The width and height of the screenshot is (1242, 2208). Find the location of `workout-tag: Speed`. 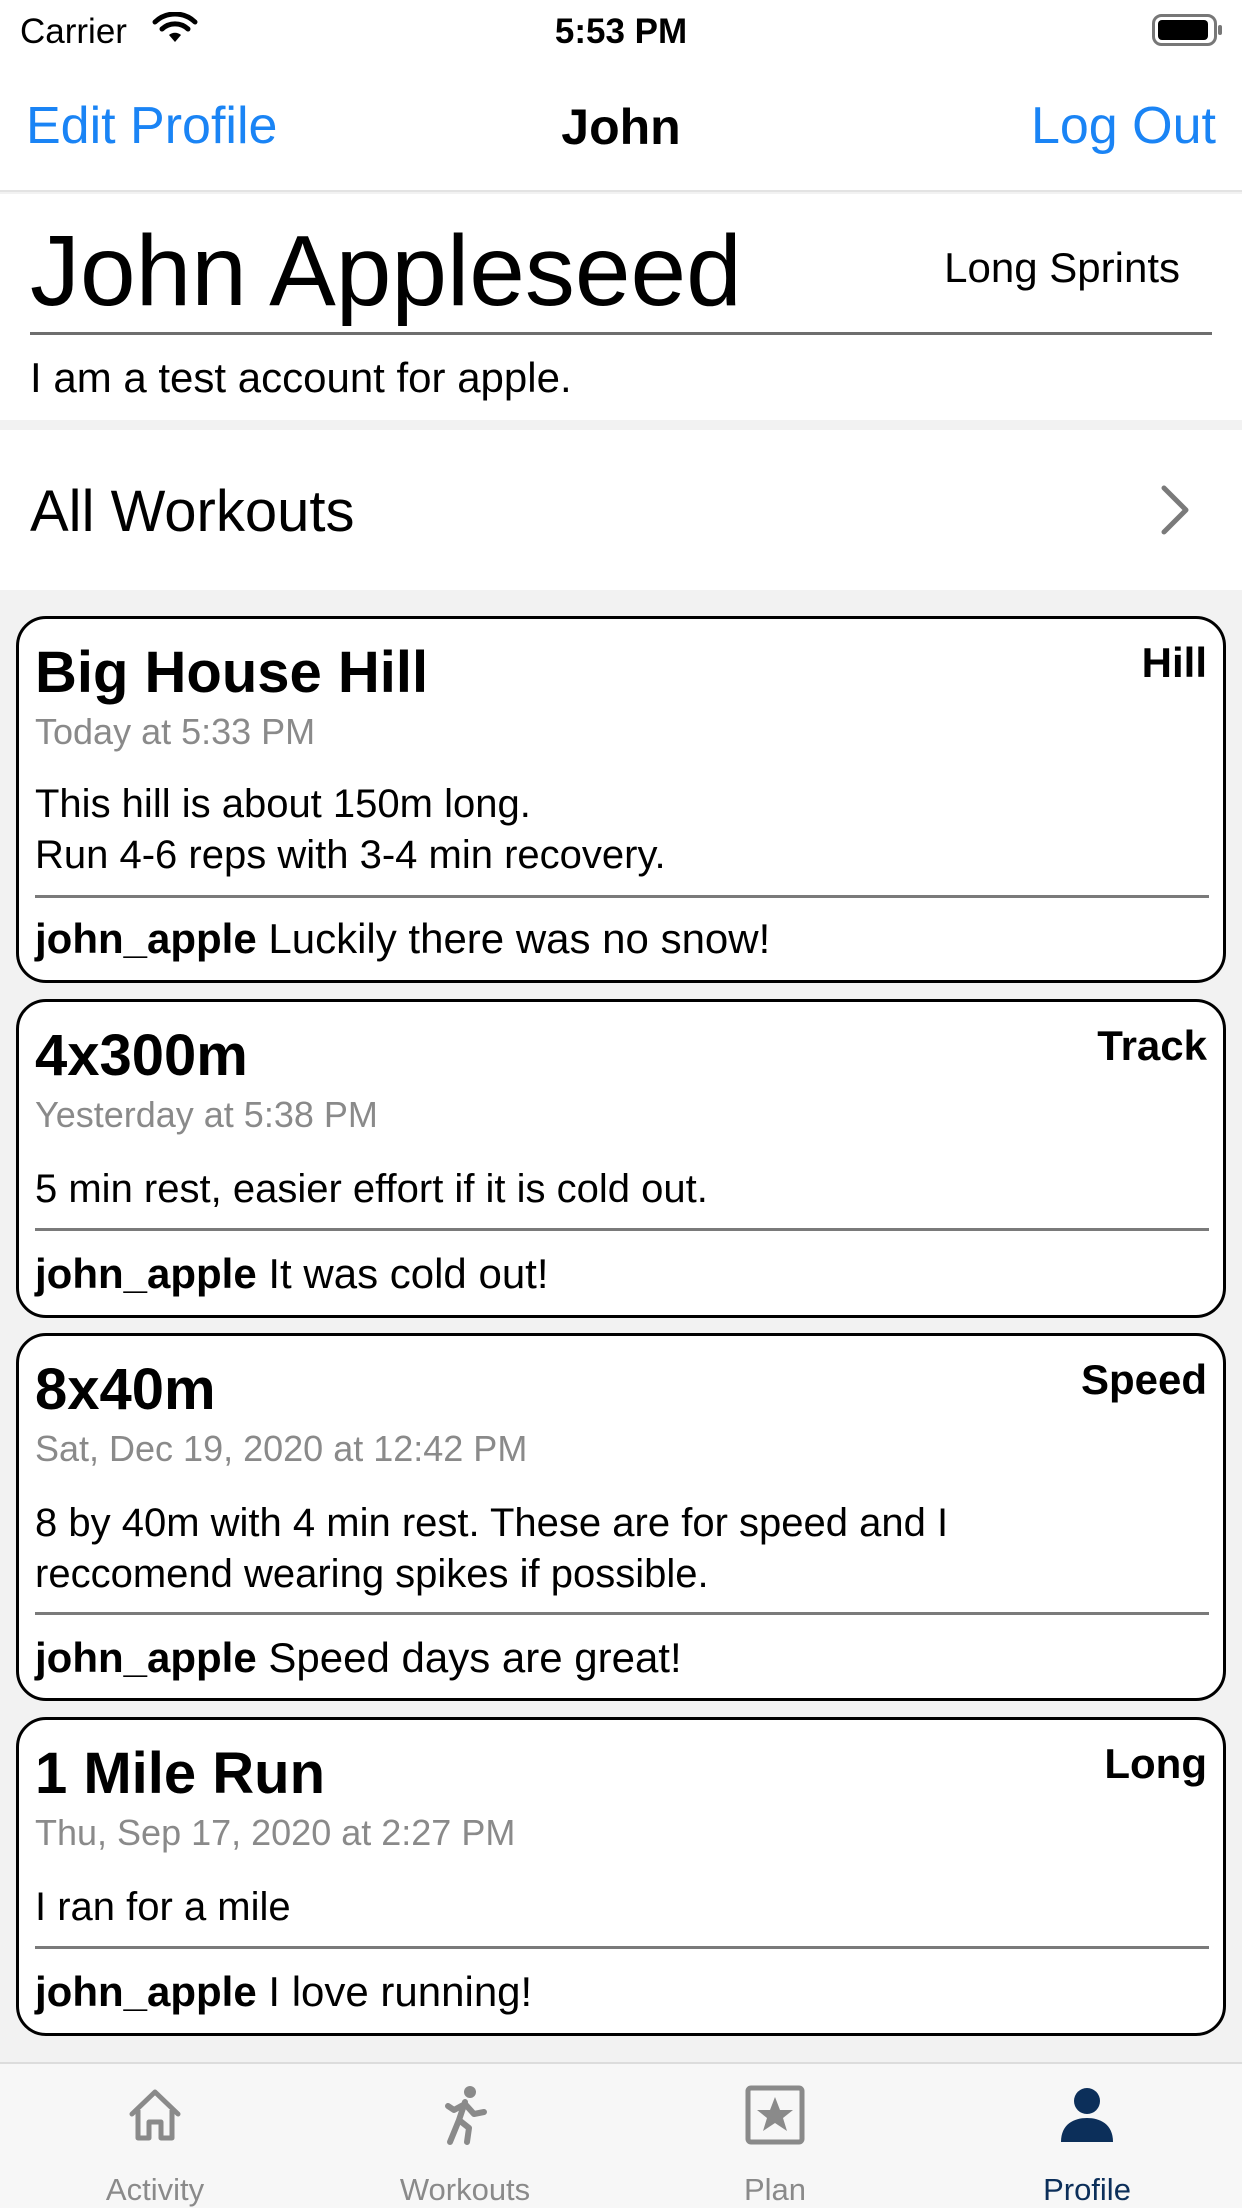

workout-tag: Speed is located at coordinates (1143, 1379).